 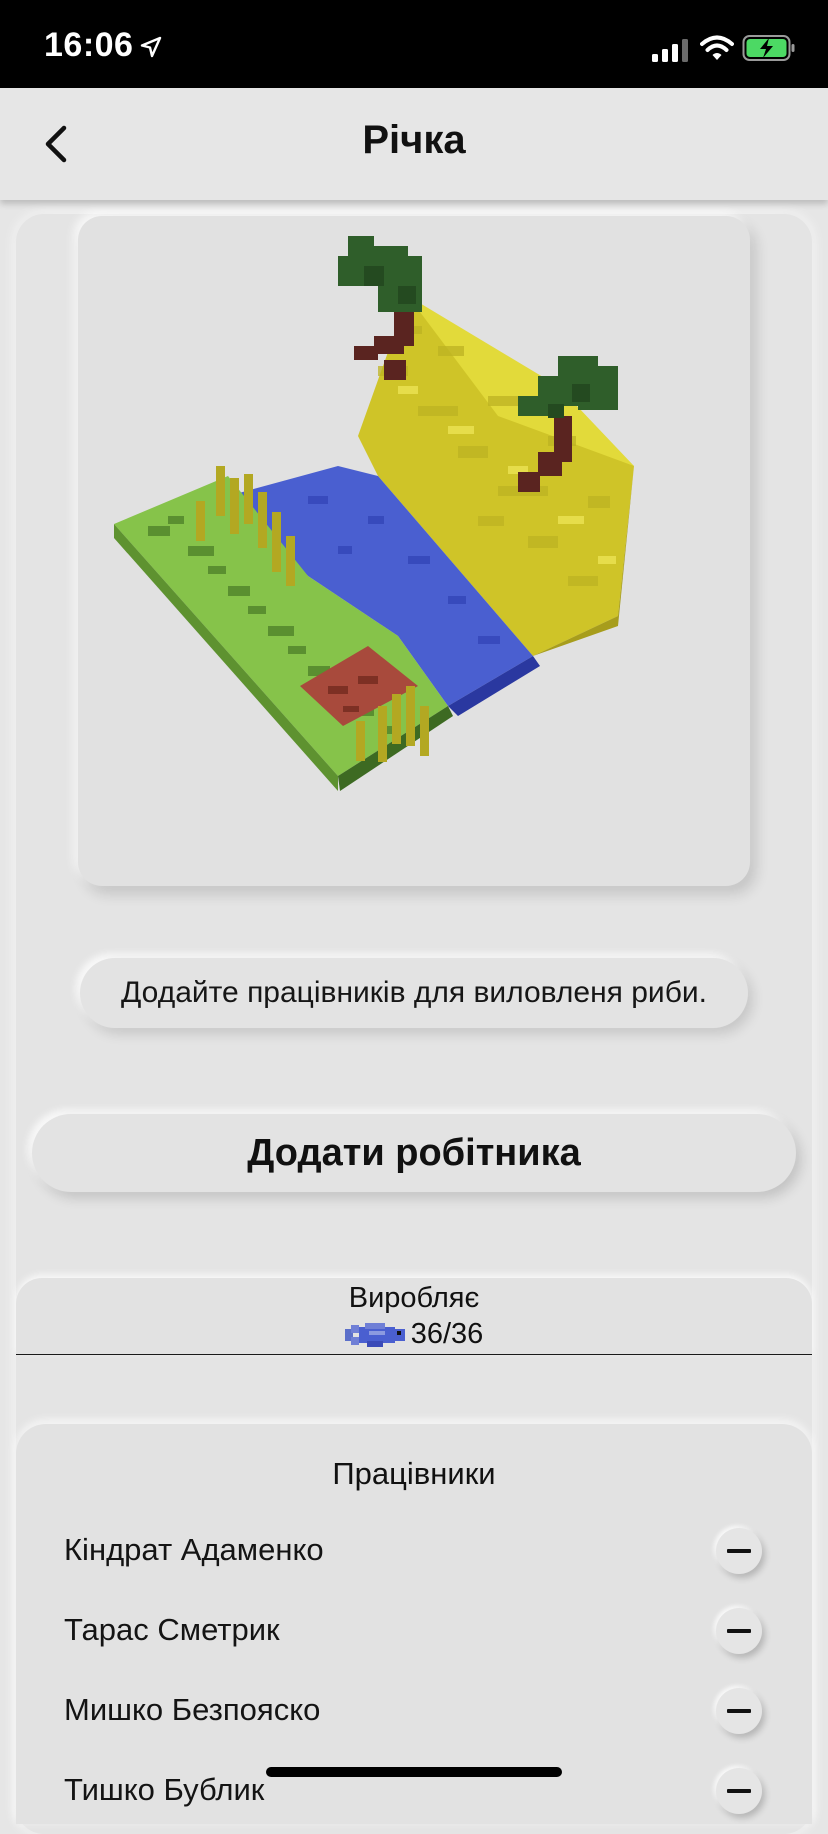 I want to click on battery-charging-icon, so click(x=768, y=48).